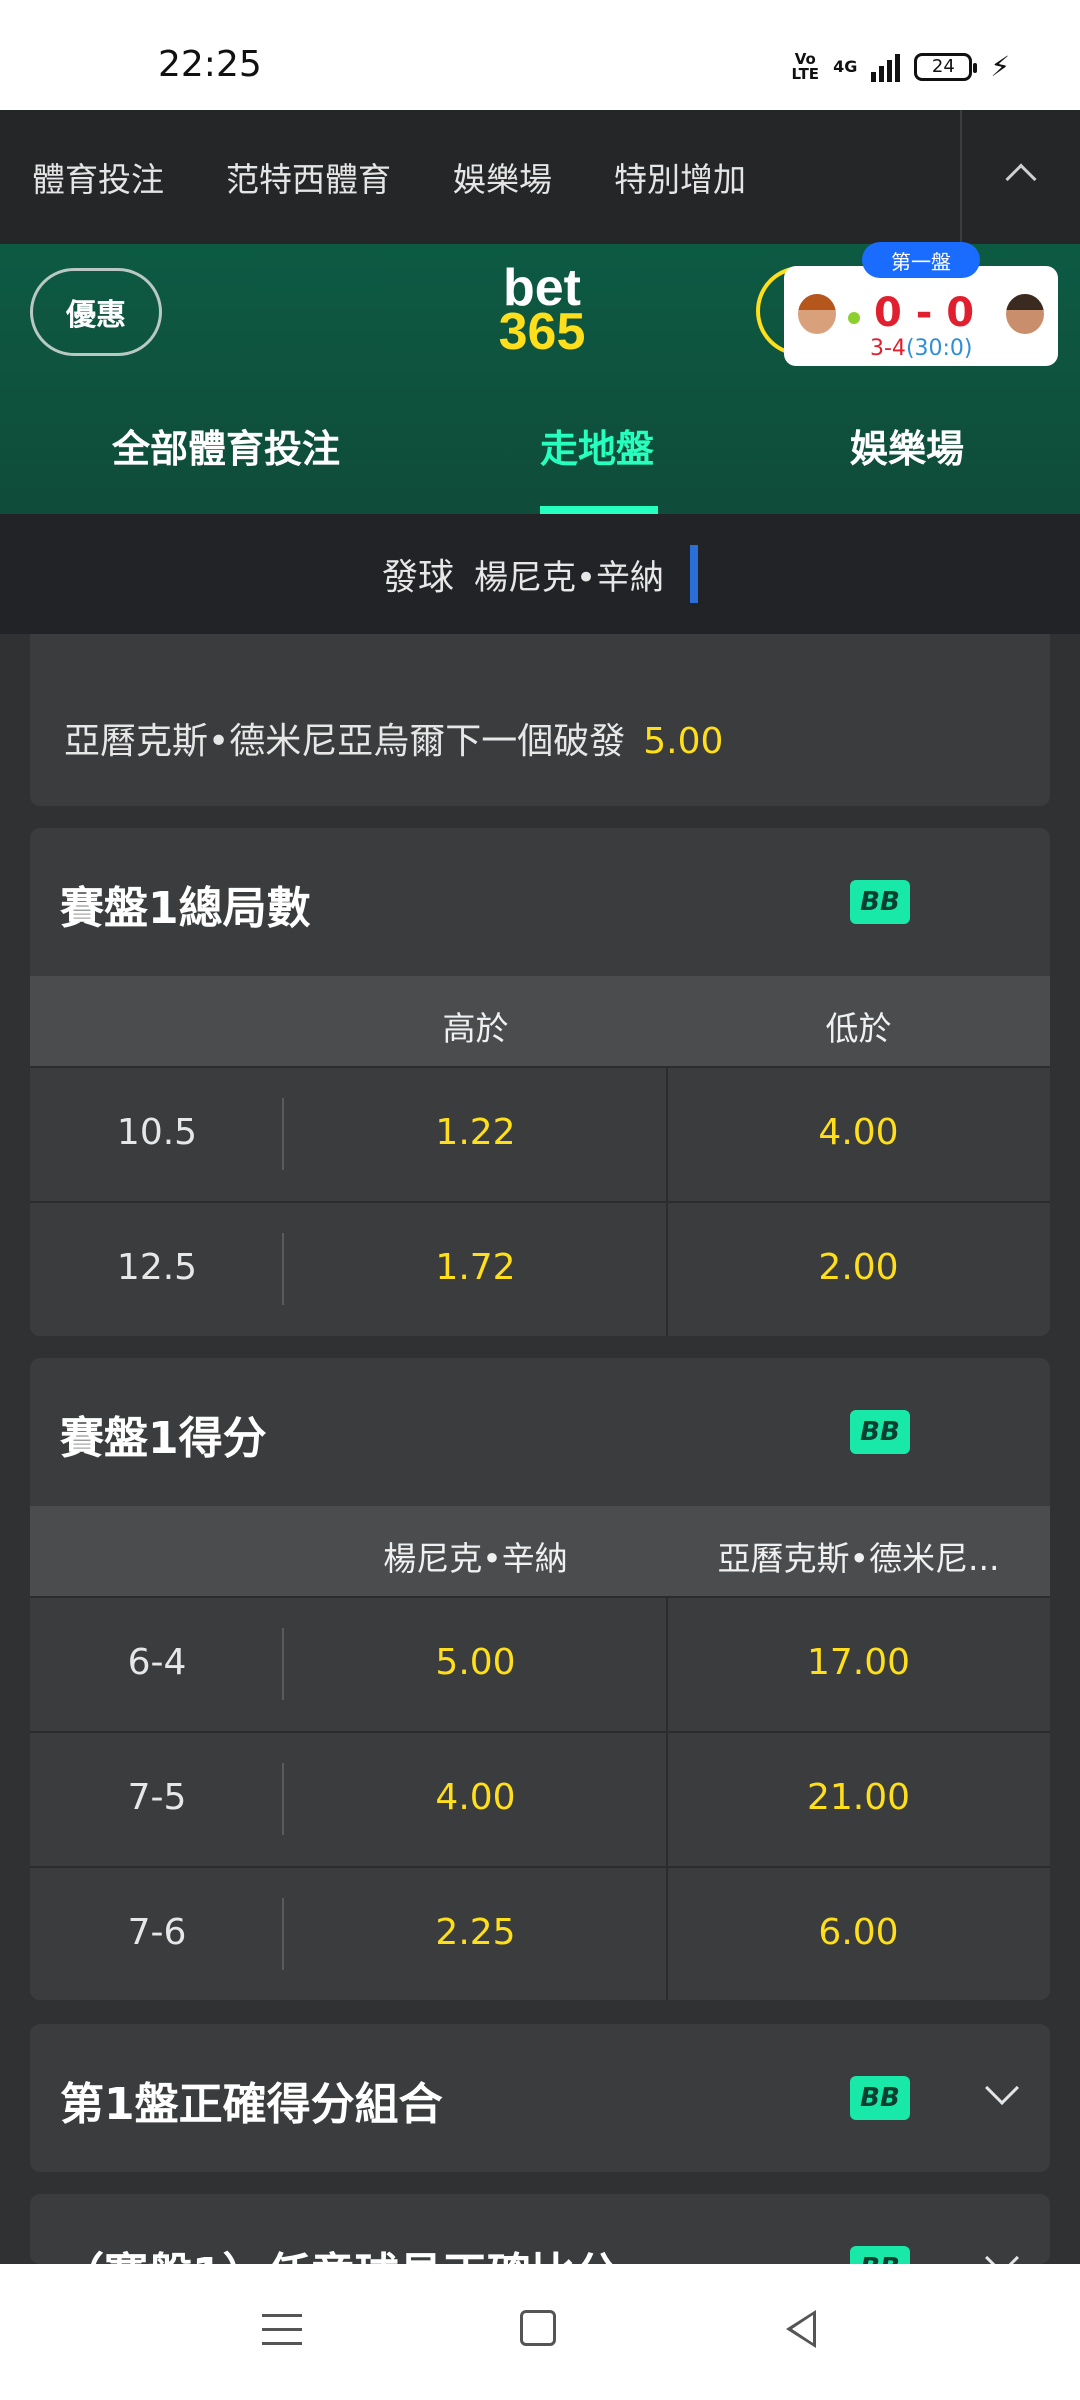 The width and height of the screenshot is (1080, 2400). What do you see at coordinates (817, 314) in the screenshot?
I see `player-avatar-sinner` at bounding box center [817, 314].